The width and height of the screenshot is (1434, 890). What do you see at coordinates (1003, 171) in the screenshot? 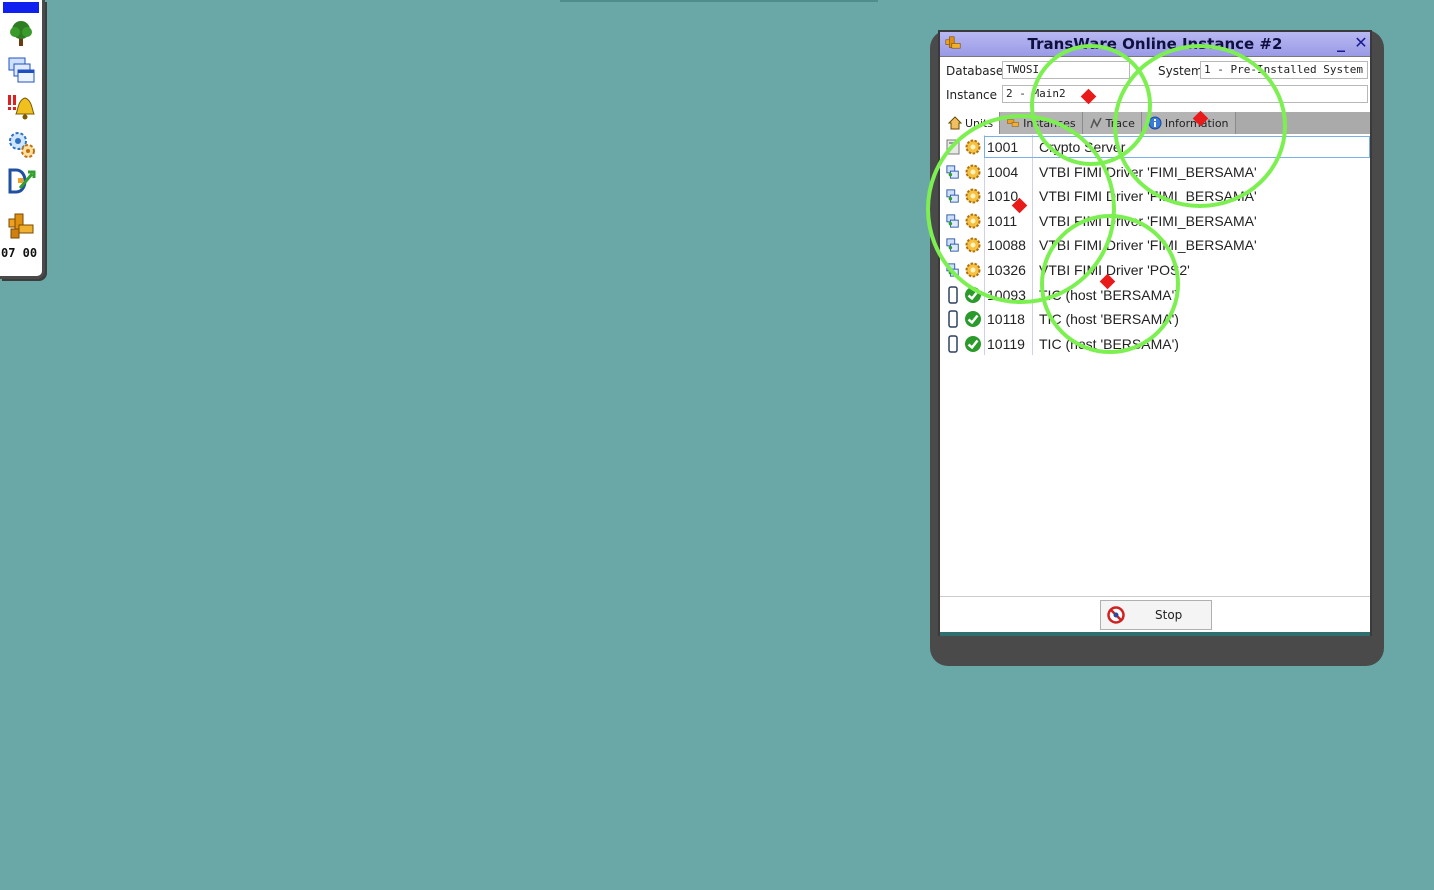
I see `unit-id: 1004` at bounding box center [1003, 171].